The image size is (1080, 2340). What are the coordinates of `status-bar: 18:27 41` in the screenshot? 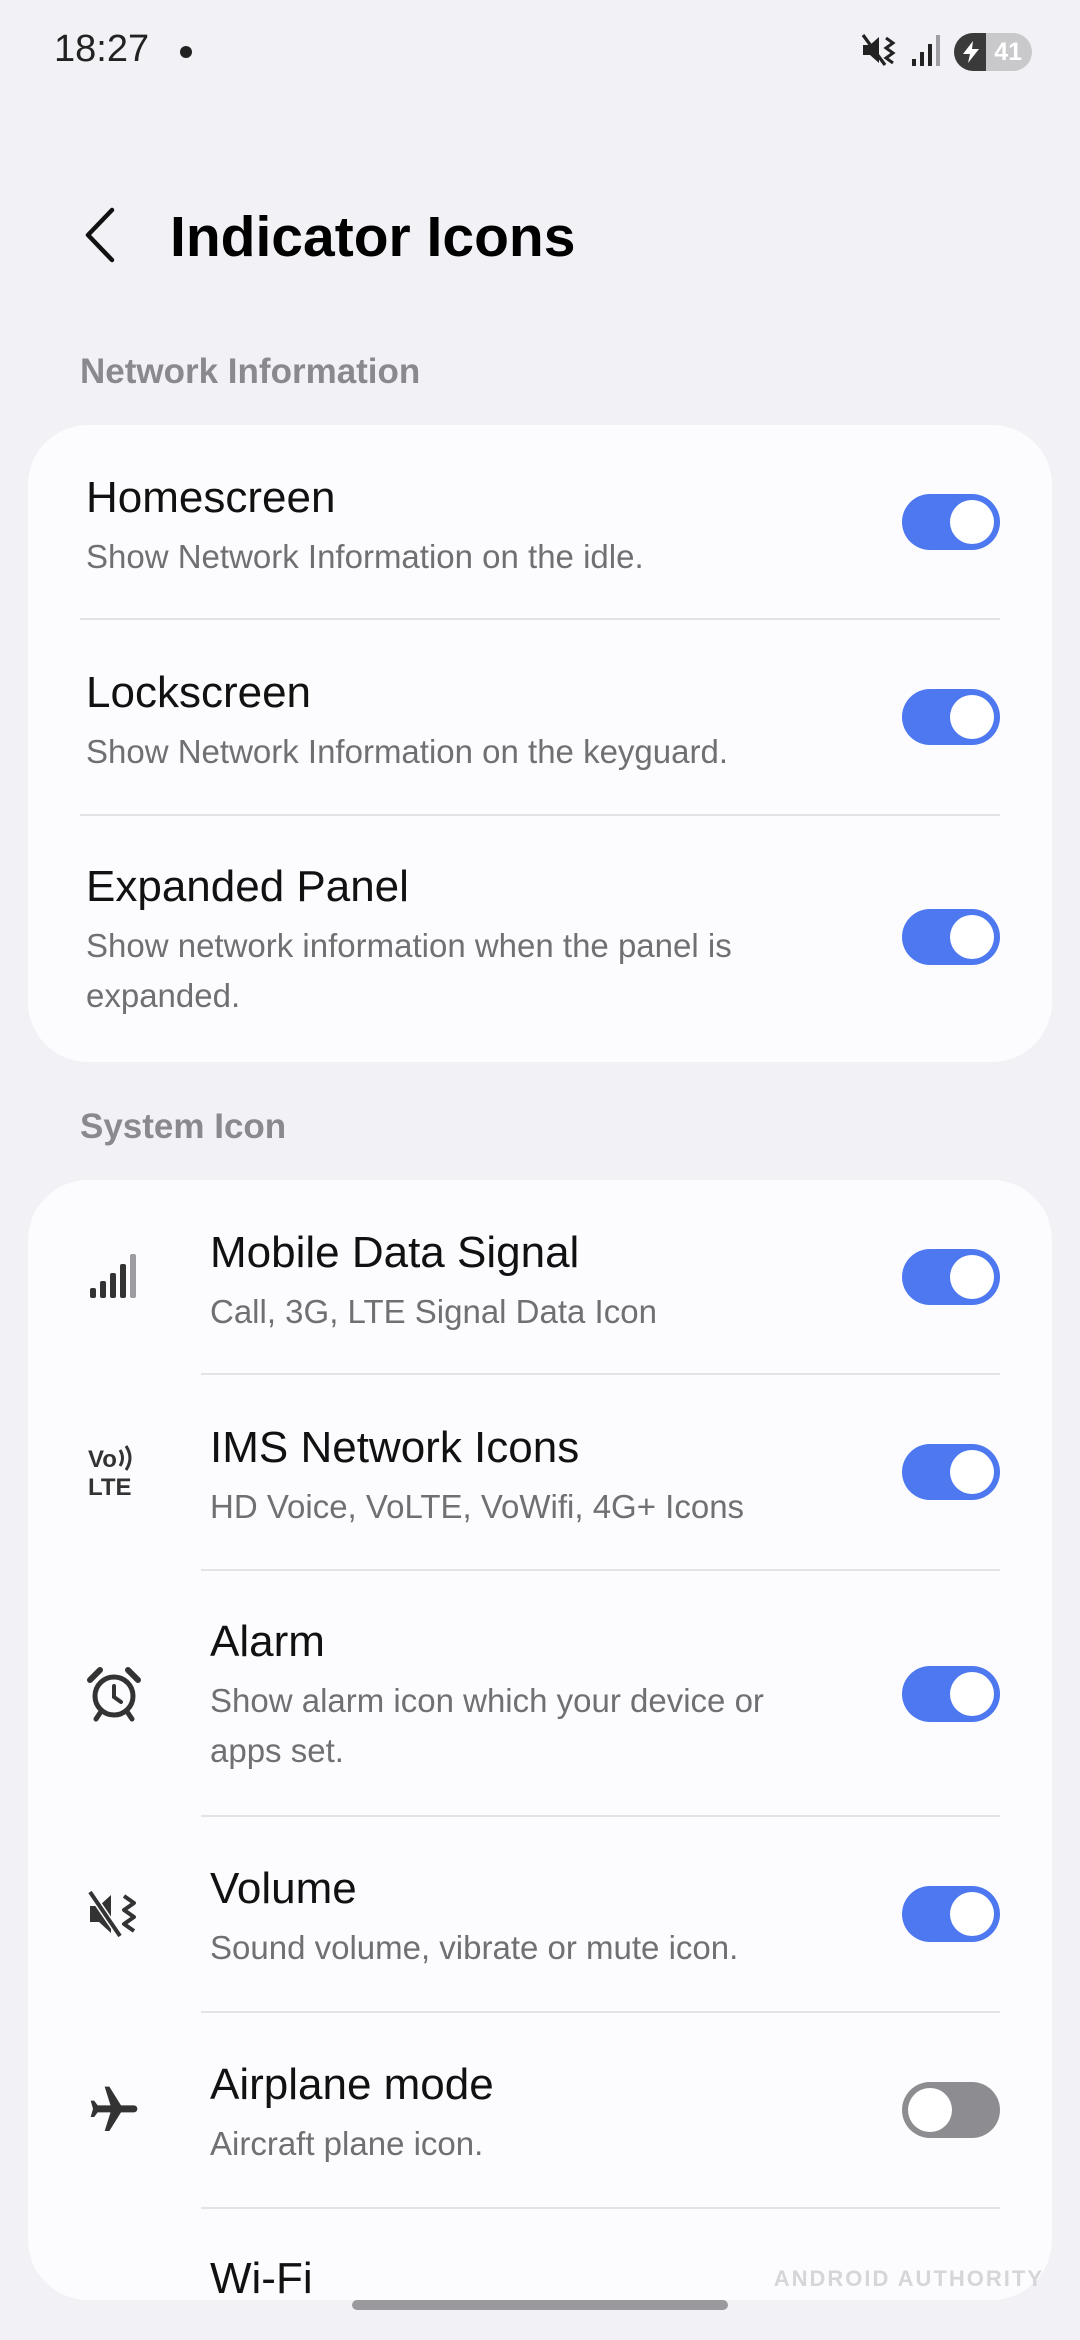 It's located at (540, 55).